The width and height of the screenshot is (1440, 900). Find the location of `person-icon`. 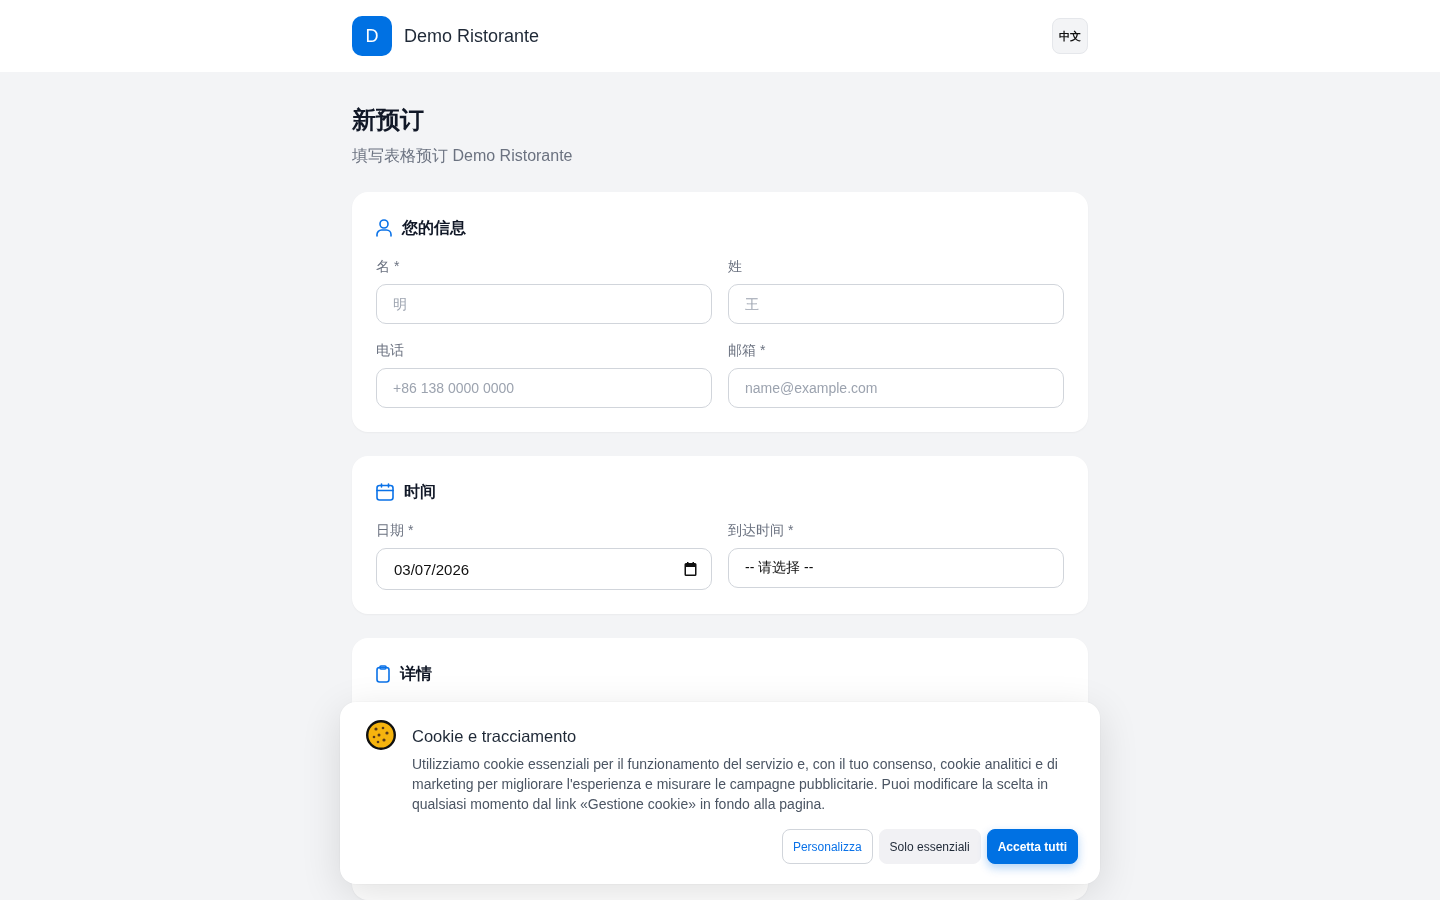

person-icon is located at coordinates (384, 228).